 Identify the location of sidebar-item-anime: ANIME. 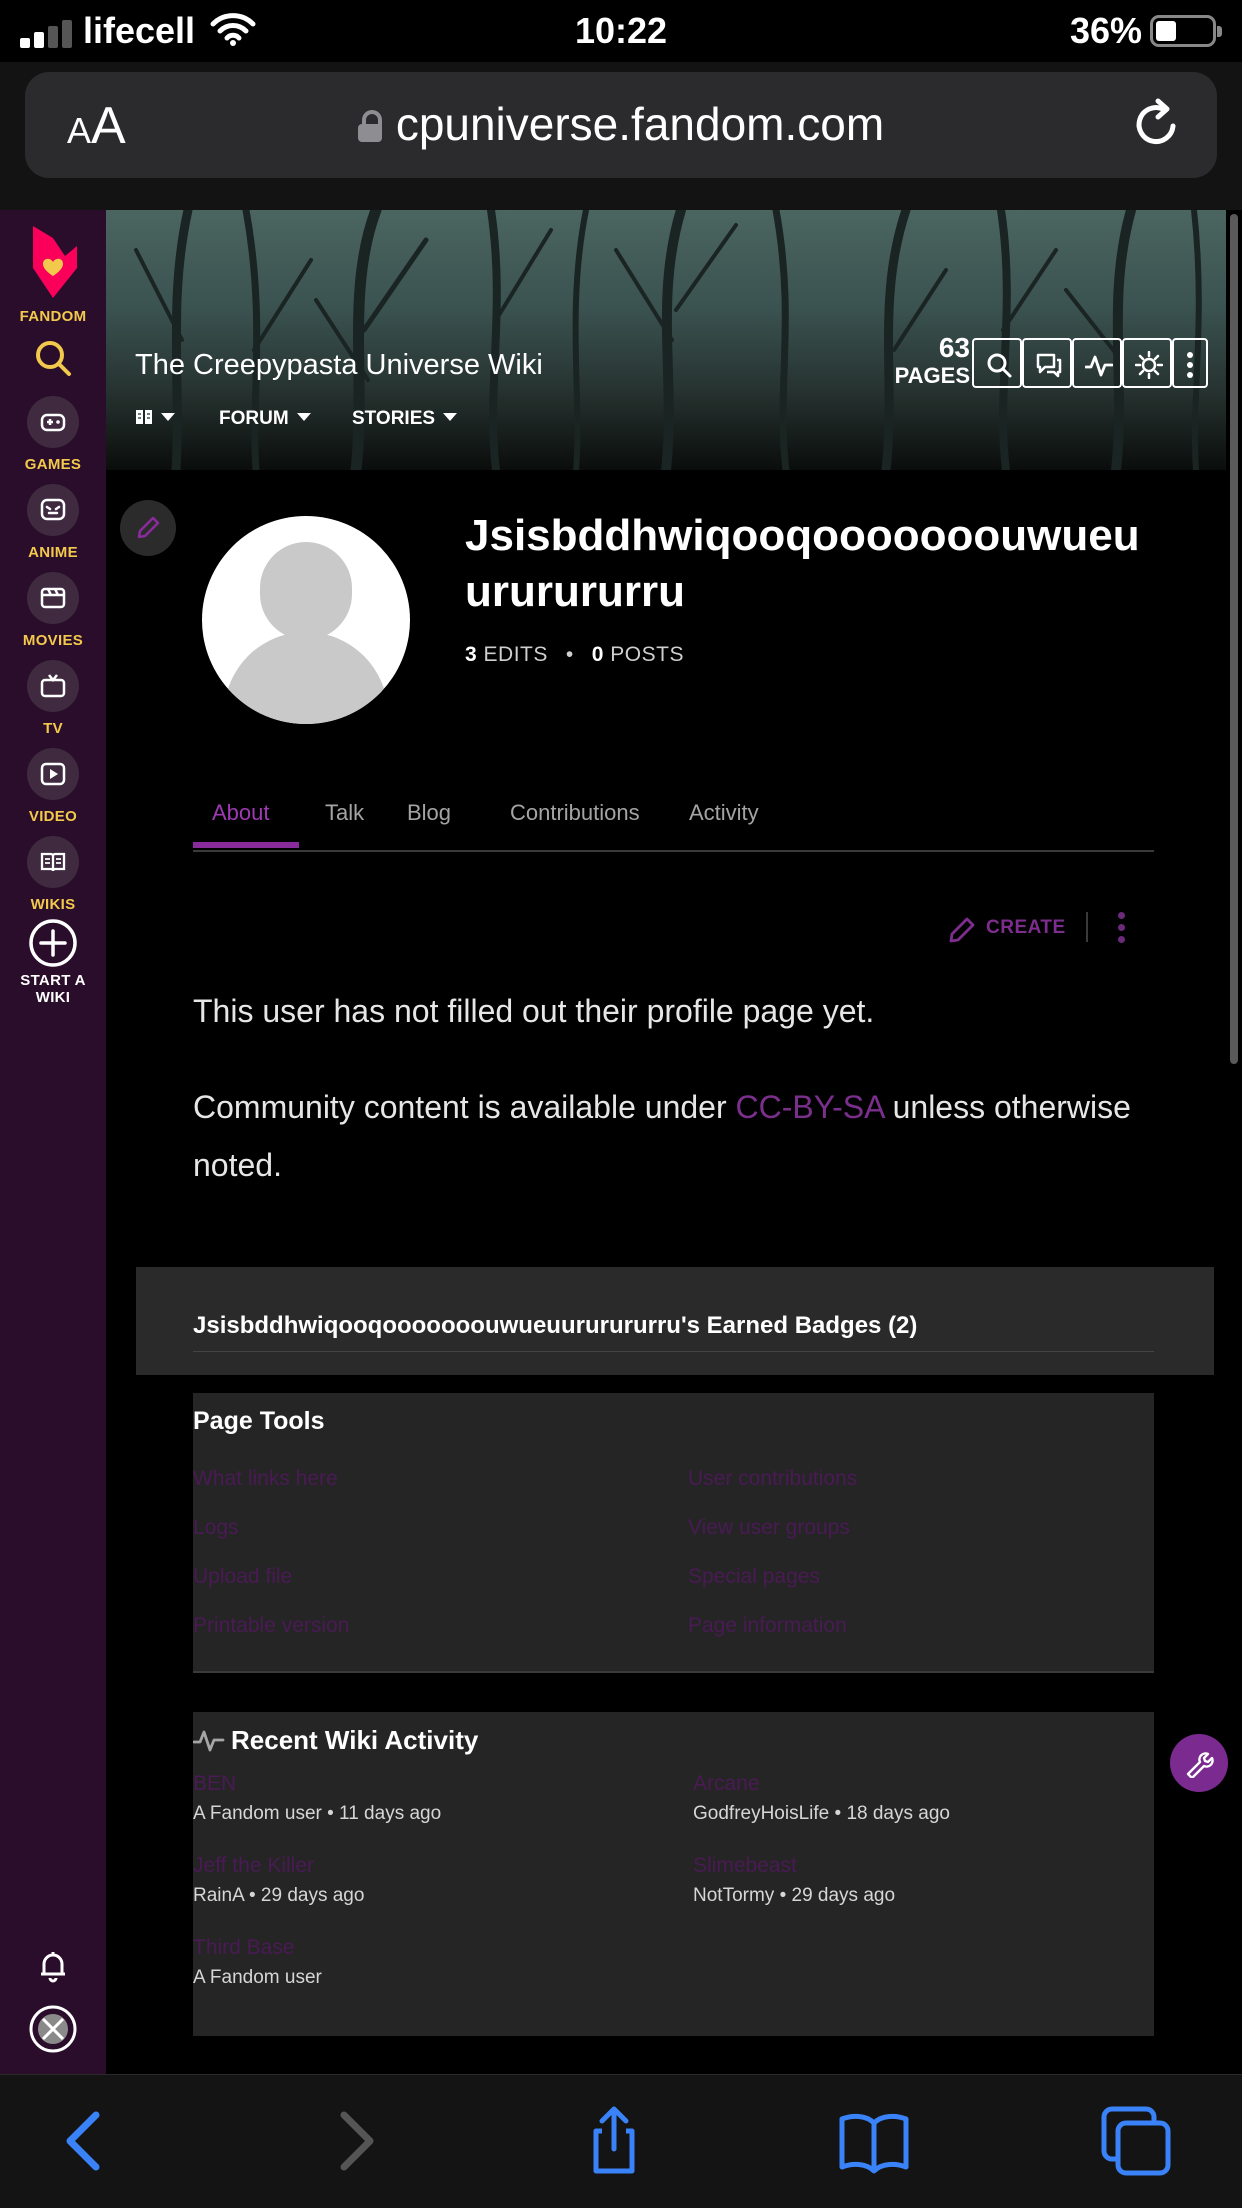
(53, 522).